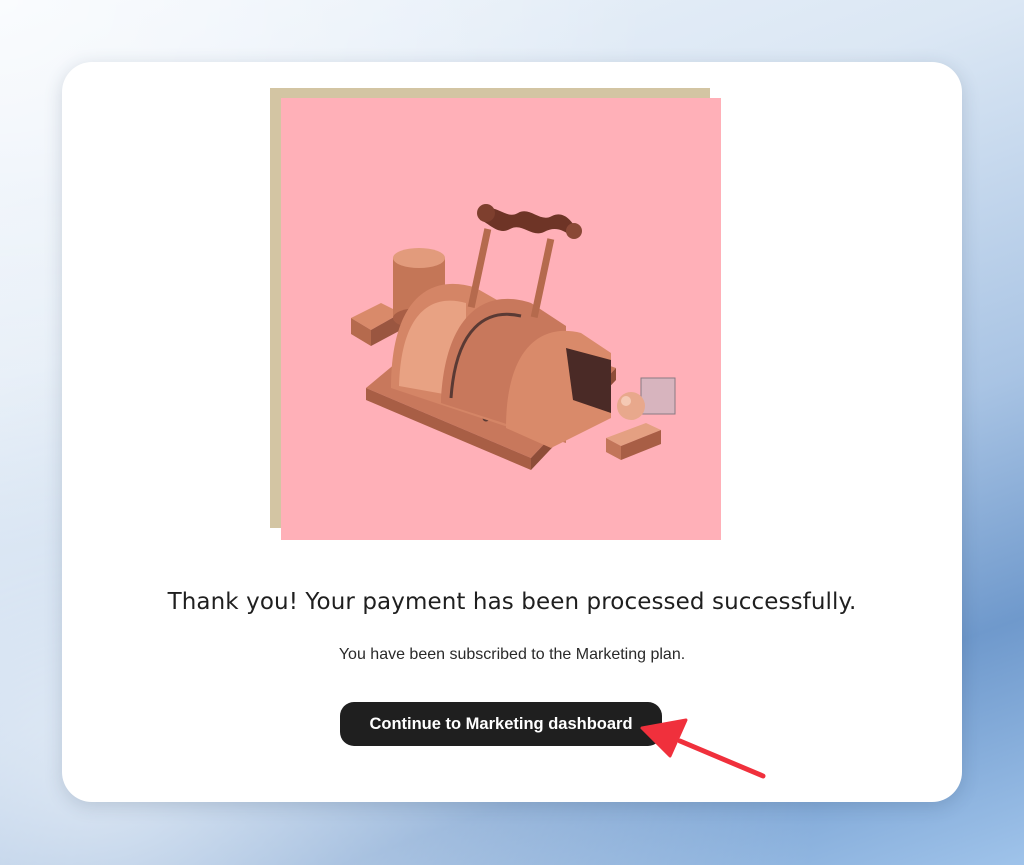 The image size is (1024, 865). What do you see at coordinates (501, 724) in the screenshot?
I see `continue-to-dashboard-button: Continue to Marketing dashboard` at bounding box center [501, 724].